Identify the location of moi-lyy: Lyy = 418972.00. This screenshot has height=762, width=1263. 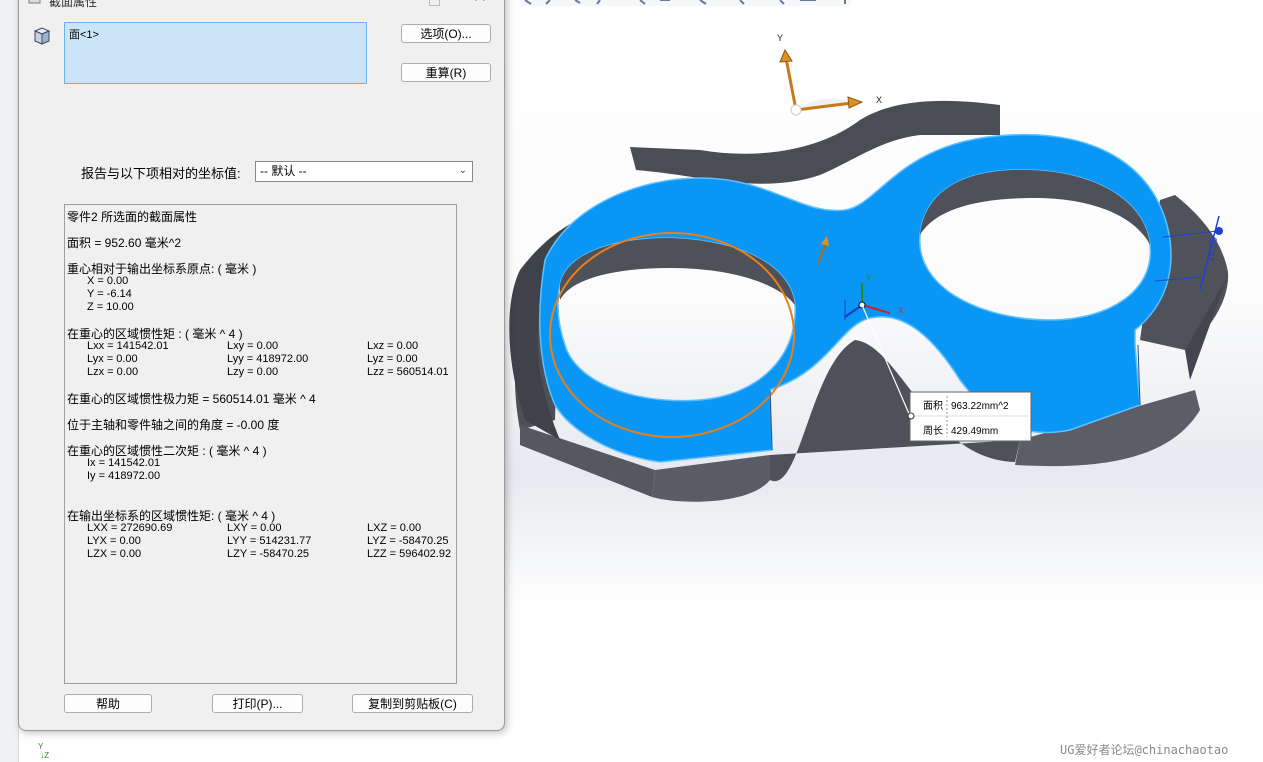
(268, 359).